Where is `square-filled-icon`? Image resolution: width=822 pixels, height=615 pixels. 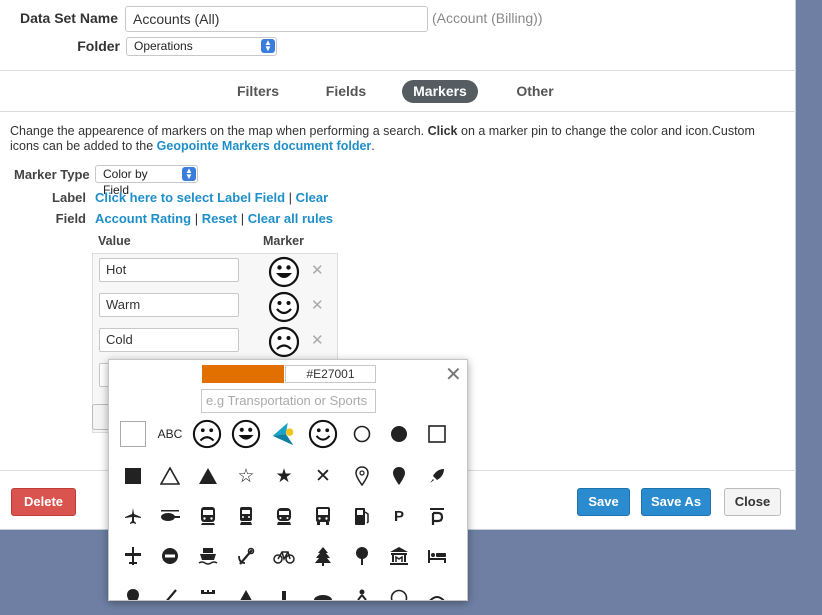 square-filled-icon is located at coordinates (133, 476).